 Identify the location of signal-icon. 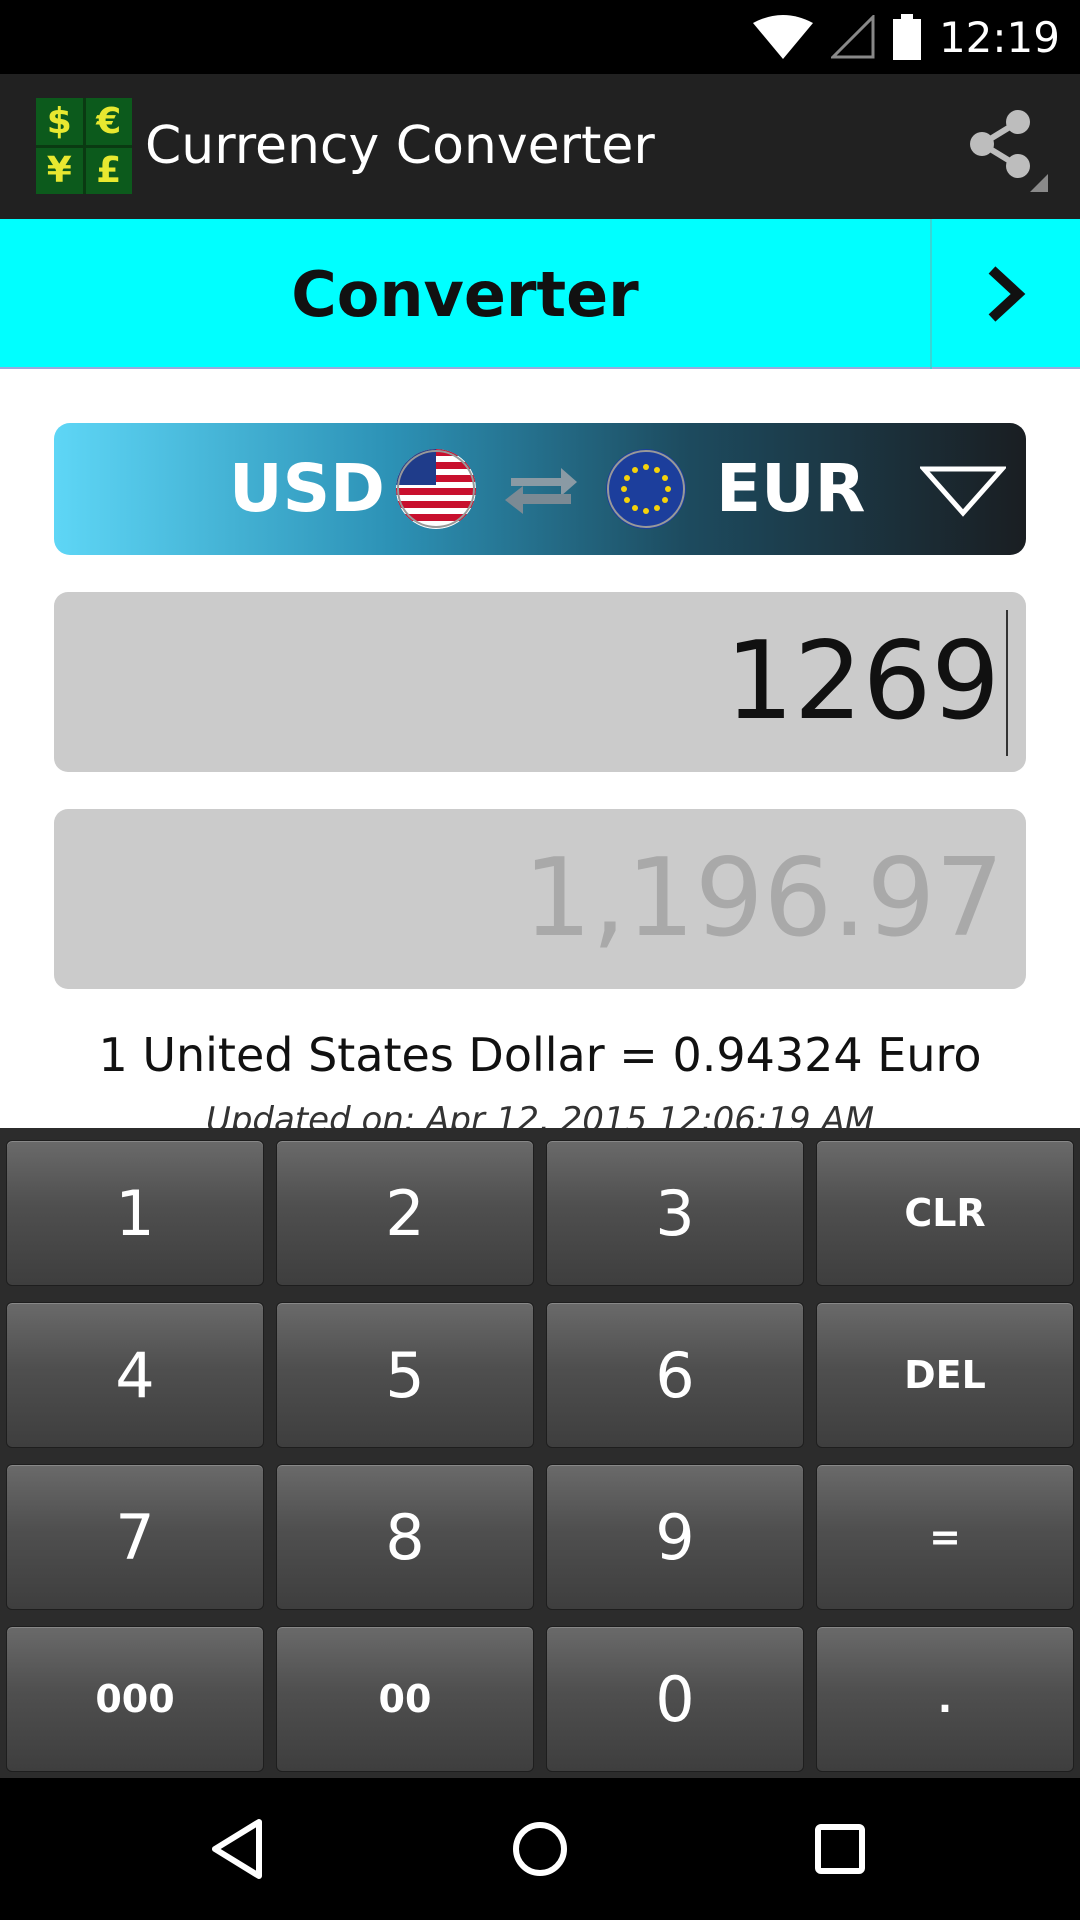
(852, 37).